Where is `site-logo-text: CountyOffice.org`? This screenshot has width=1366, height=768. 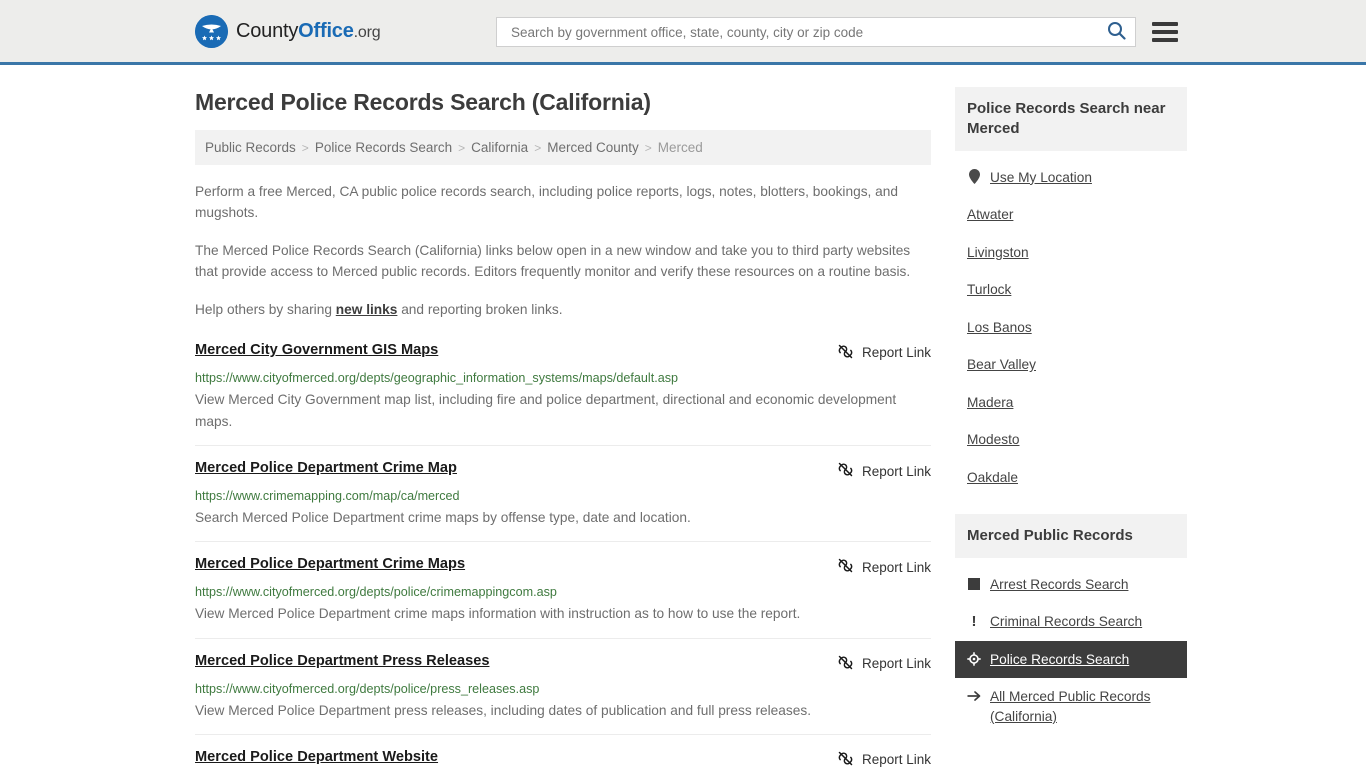 site-logo-text: CountyOffice.org is located at coordinates (308, 31).